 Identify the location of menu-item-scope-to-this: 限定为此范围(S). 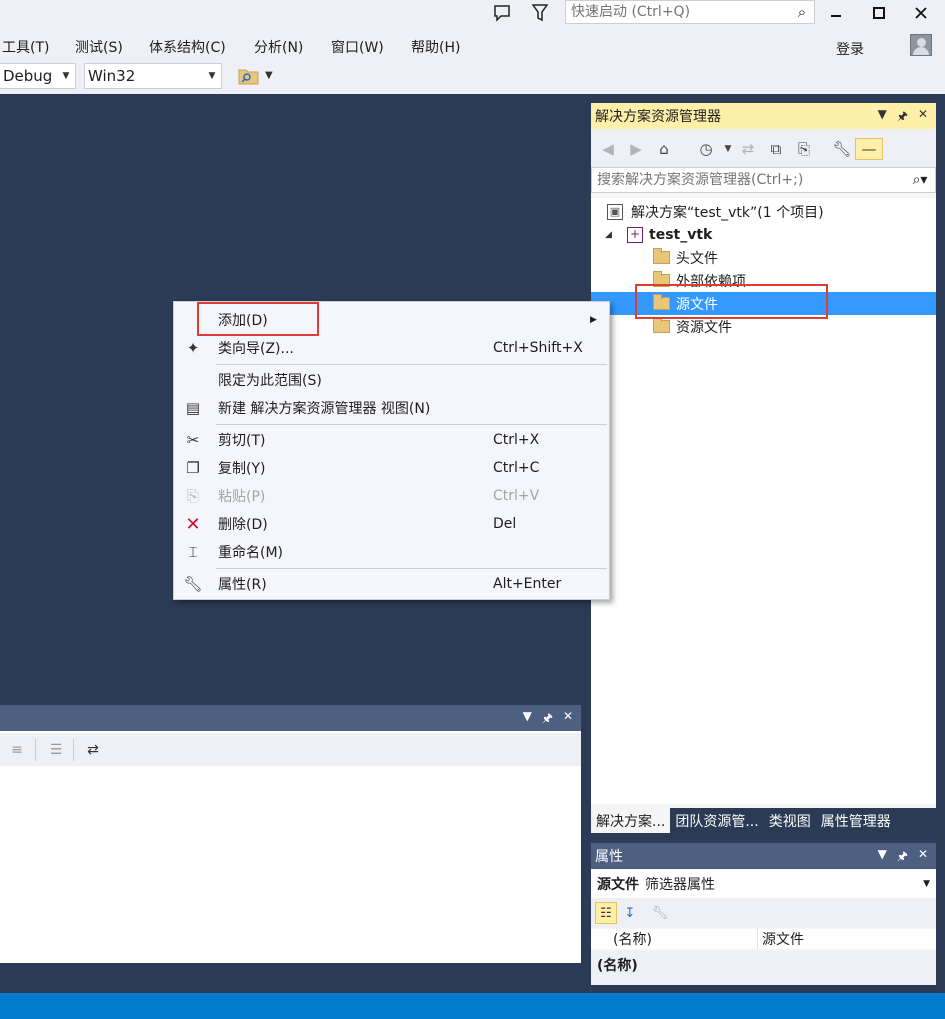
(391, 380).